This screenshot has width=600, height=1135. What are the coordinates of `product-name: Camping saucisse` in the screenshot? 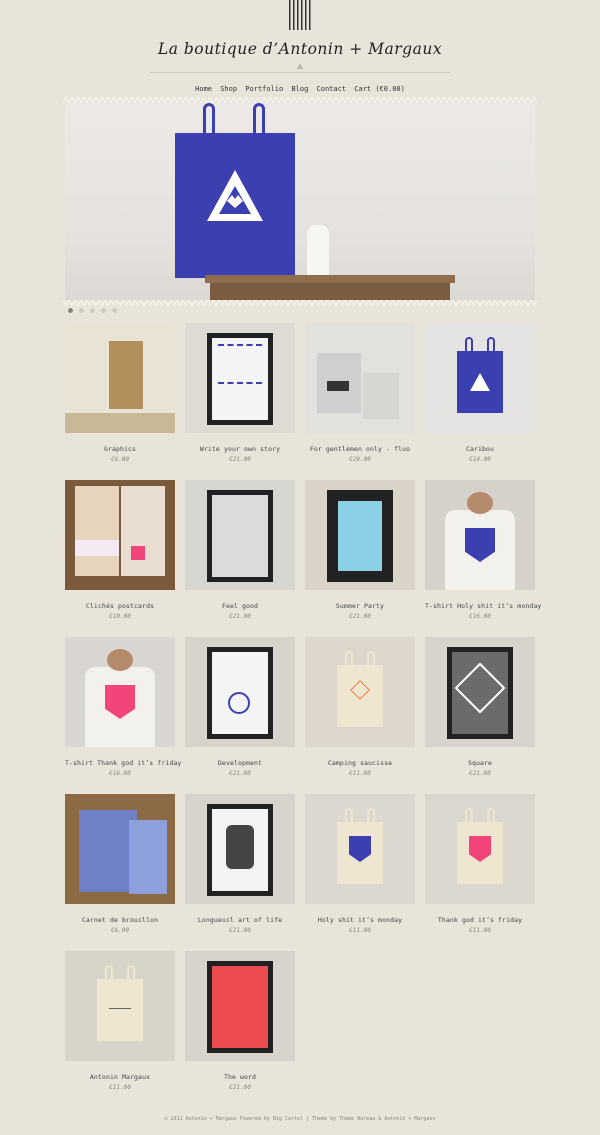 It's located at (360, 763).